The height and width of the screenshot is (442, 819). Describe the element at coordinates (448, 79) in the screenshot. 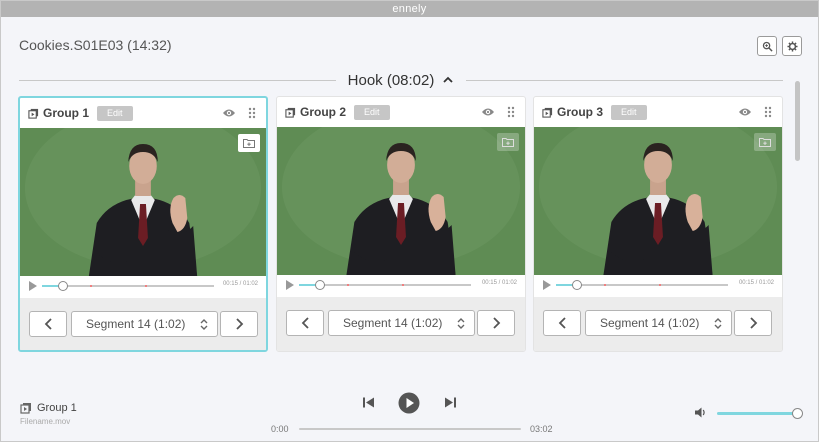

I see `chevron-up-icon` at that location.